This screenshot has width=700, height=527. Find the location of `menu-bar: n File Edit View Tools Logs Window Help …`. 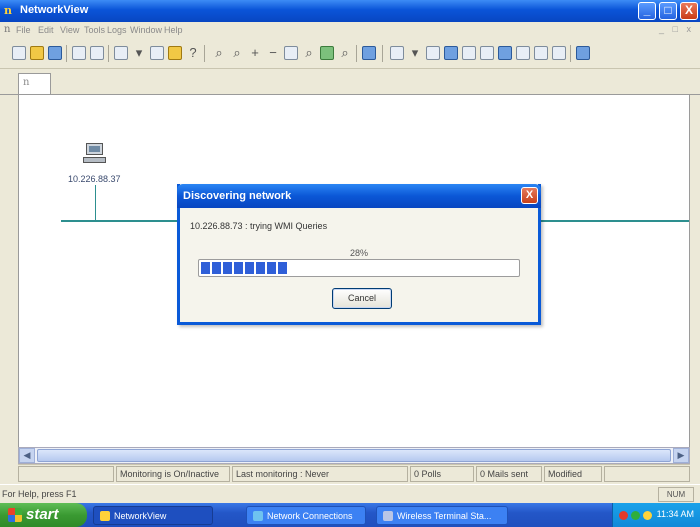

menu-bar: n File Edit View Tools Logs Window Help … is located at coordinates (350, 30).